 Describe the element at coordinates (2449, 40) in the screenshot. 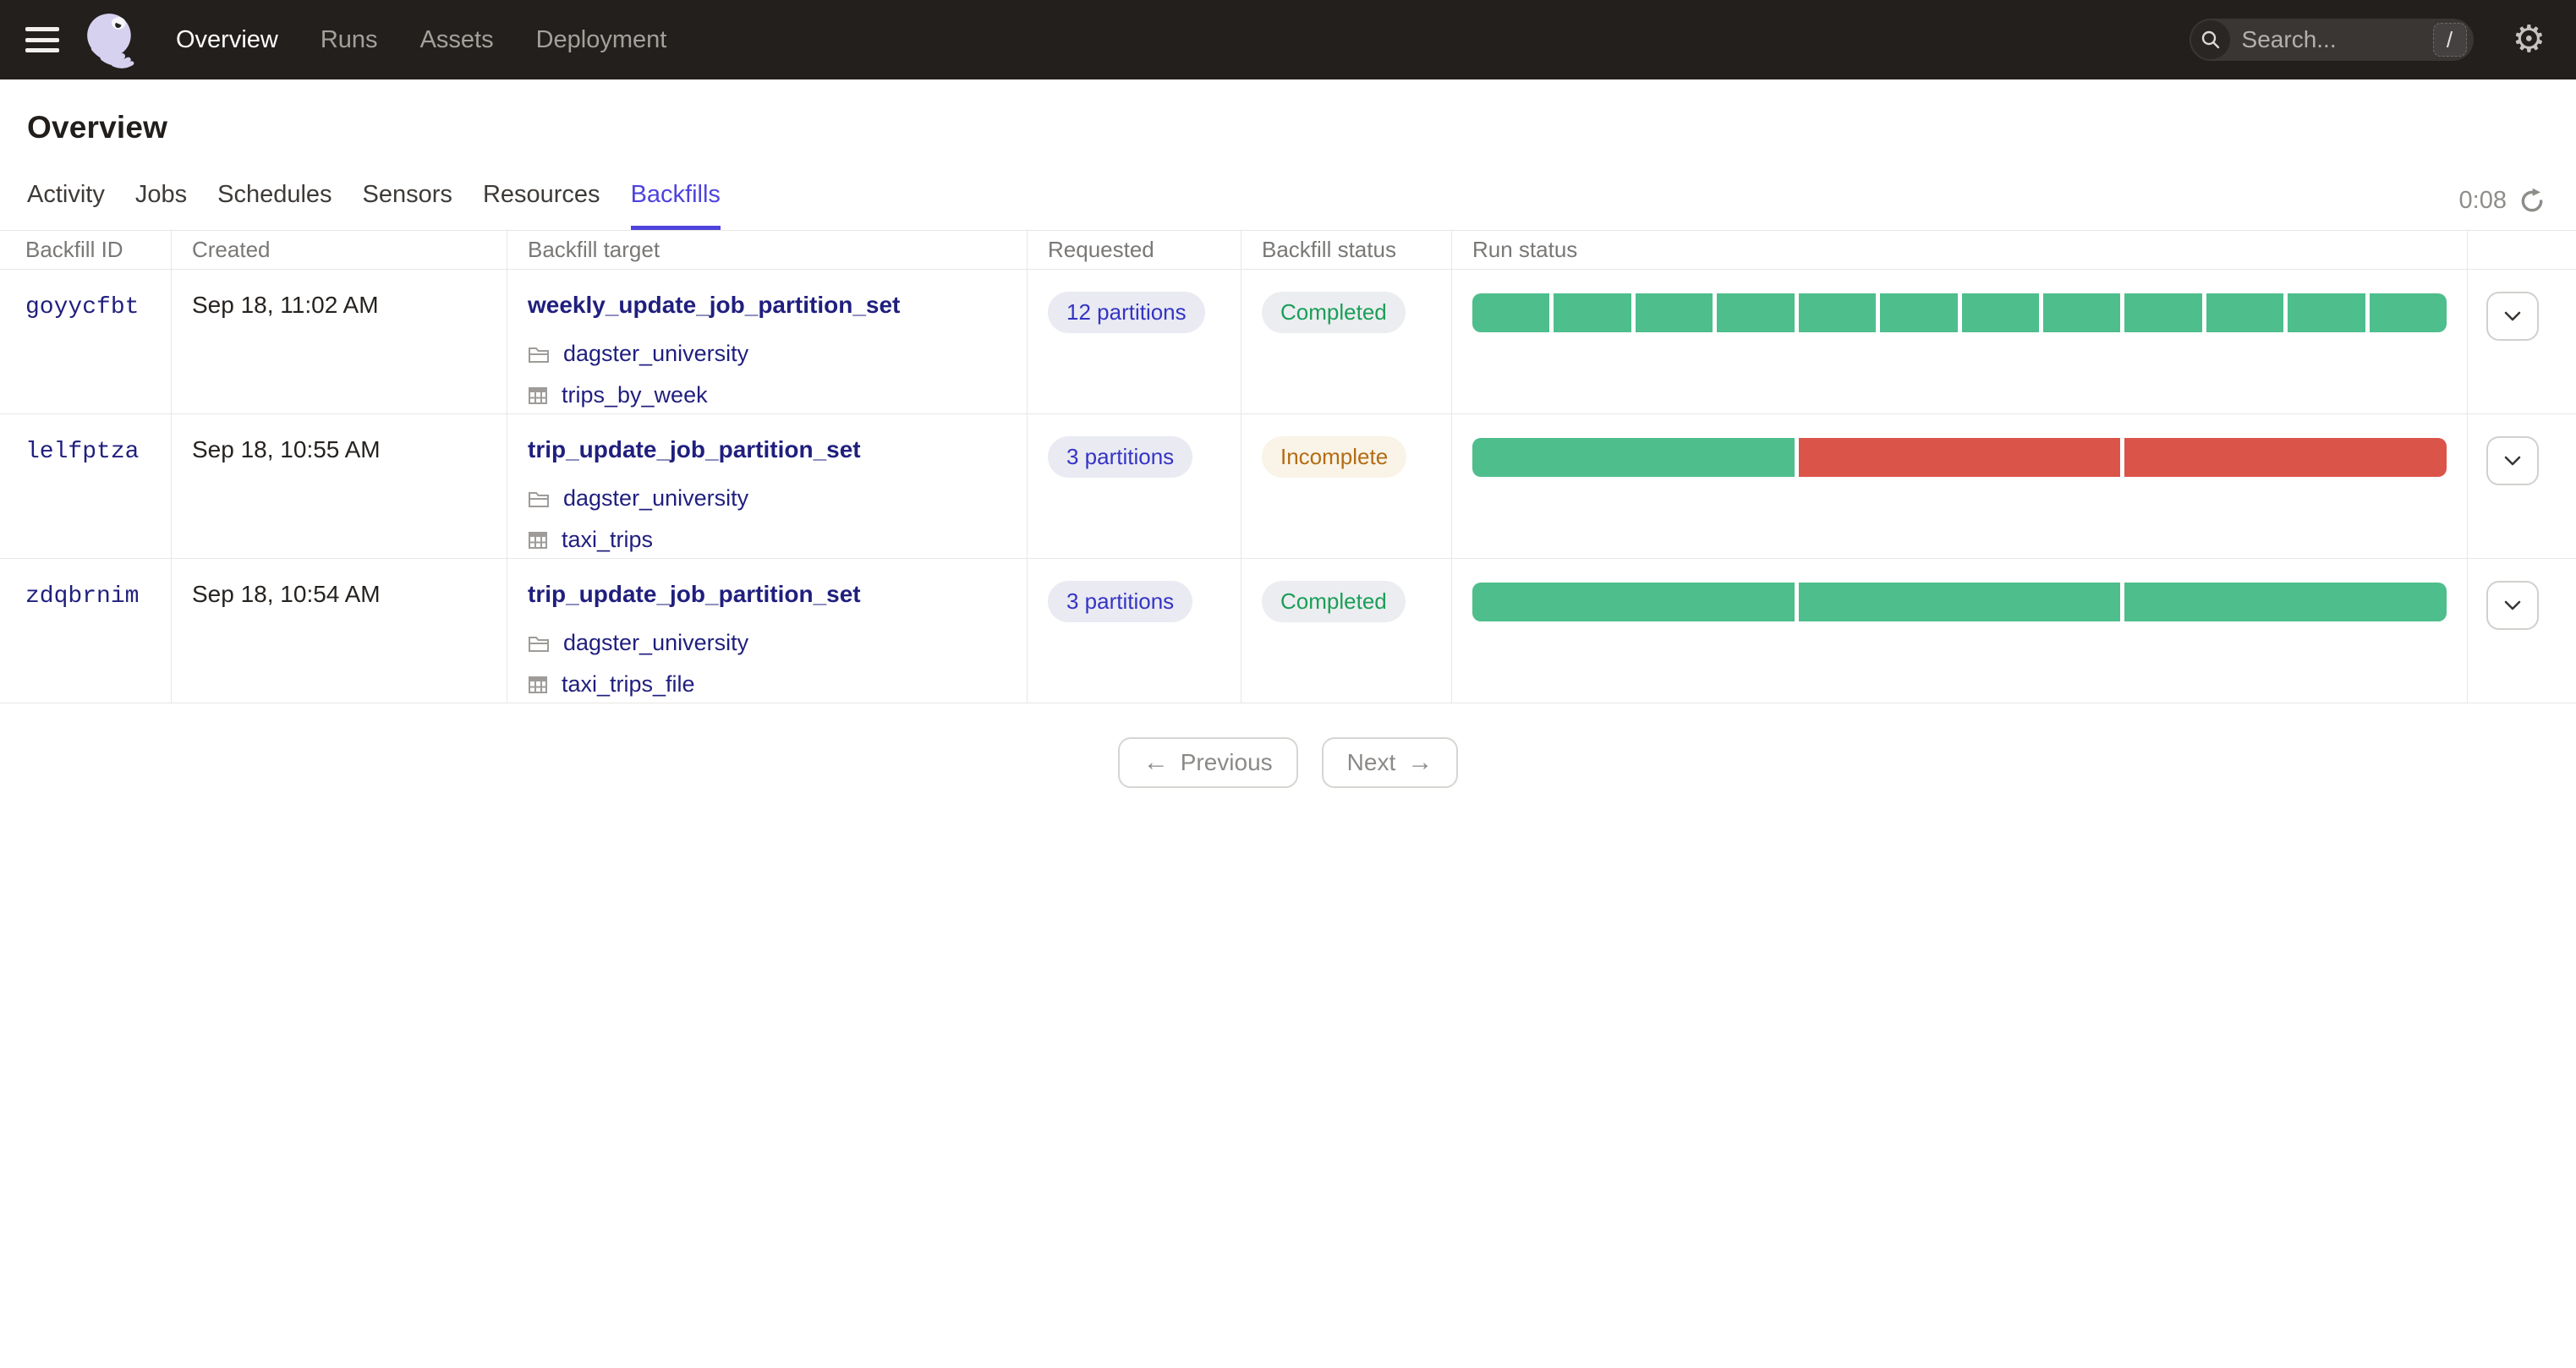

I see `search-shortcut-key: /` at that location.